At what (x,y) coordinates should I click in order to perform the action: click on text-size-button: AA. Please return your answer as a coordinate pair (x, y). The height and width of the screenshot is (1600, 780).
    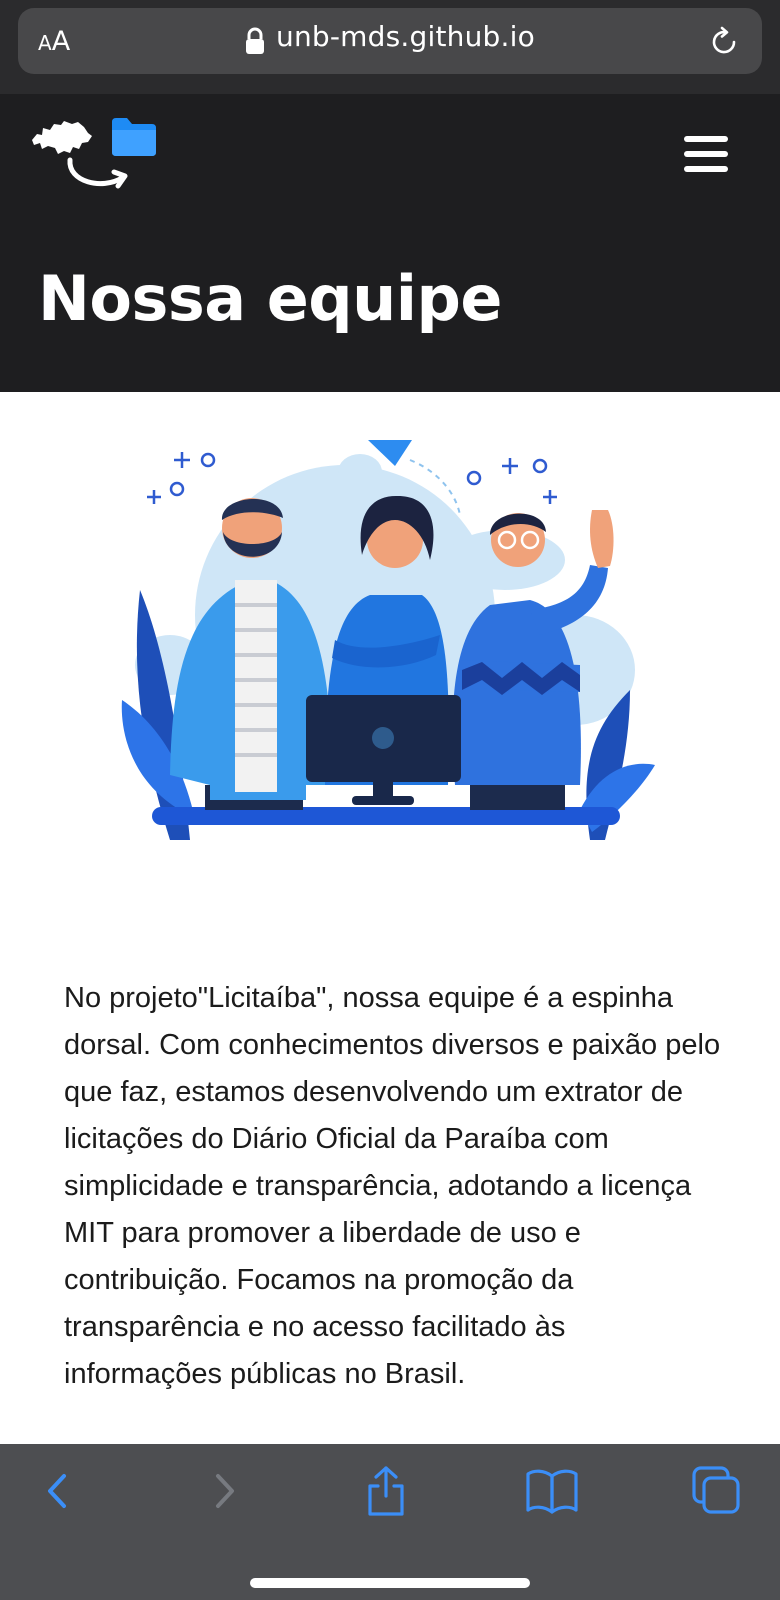
    Looking at the image, I should click on (54, 41).